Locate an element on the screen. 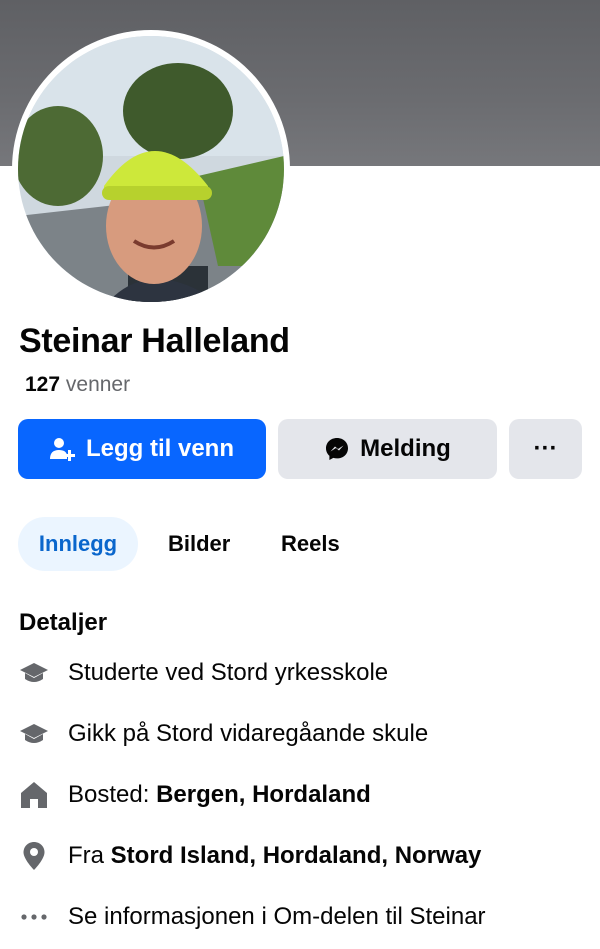 The height and width of the screenshot is (949, 600). detail-row-hometown: Fra Stord Island, Hordaland, Norway is located at coordinates (300, 856).